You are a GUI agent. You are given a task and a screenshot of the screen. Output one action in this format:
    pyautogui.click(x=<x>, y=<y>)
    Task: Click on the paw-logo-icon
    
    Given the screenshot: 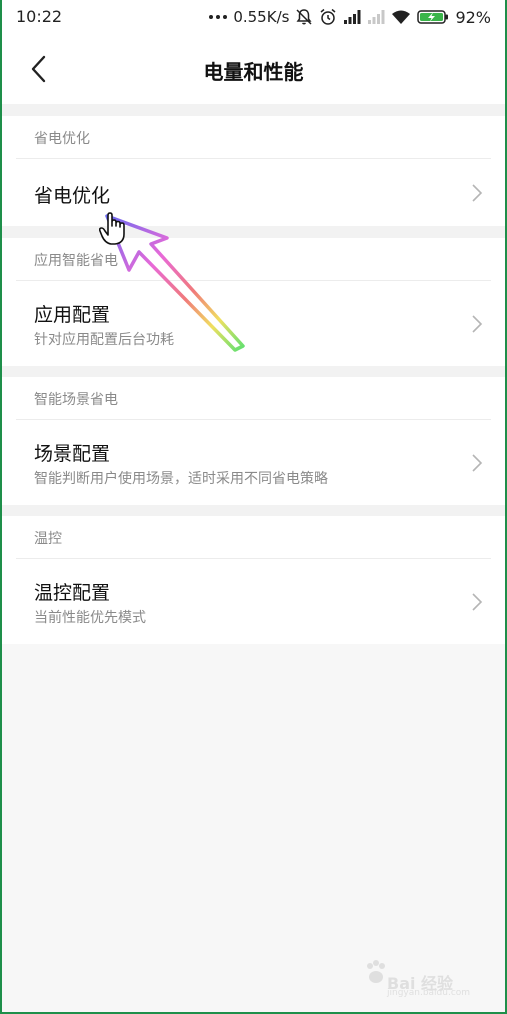 What is the action you would take?
    pyautogui.click(x=376, y=971)
    